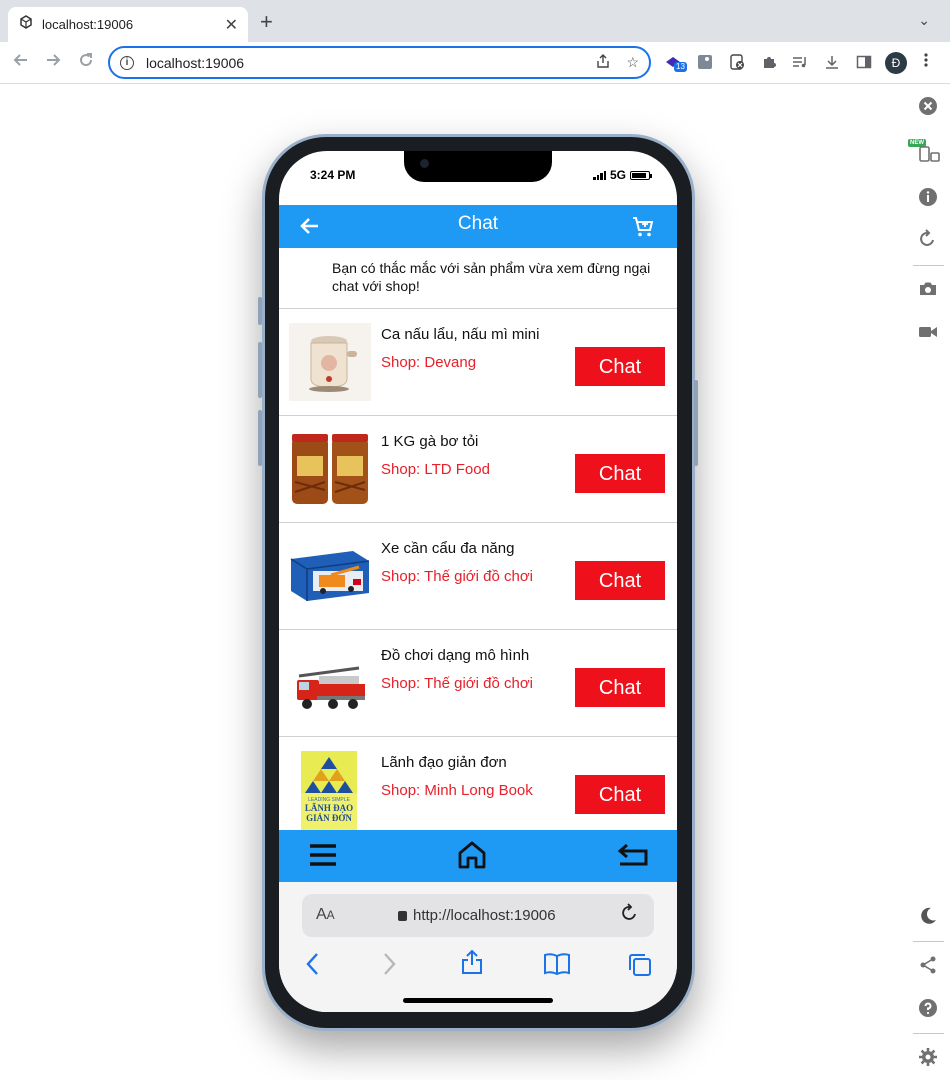  What do you see at coordinates (643, 230) in the screenshot?
I see `cart-icon` at bounding box center [643, 230].